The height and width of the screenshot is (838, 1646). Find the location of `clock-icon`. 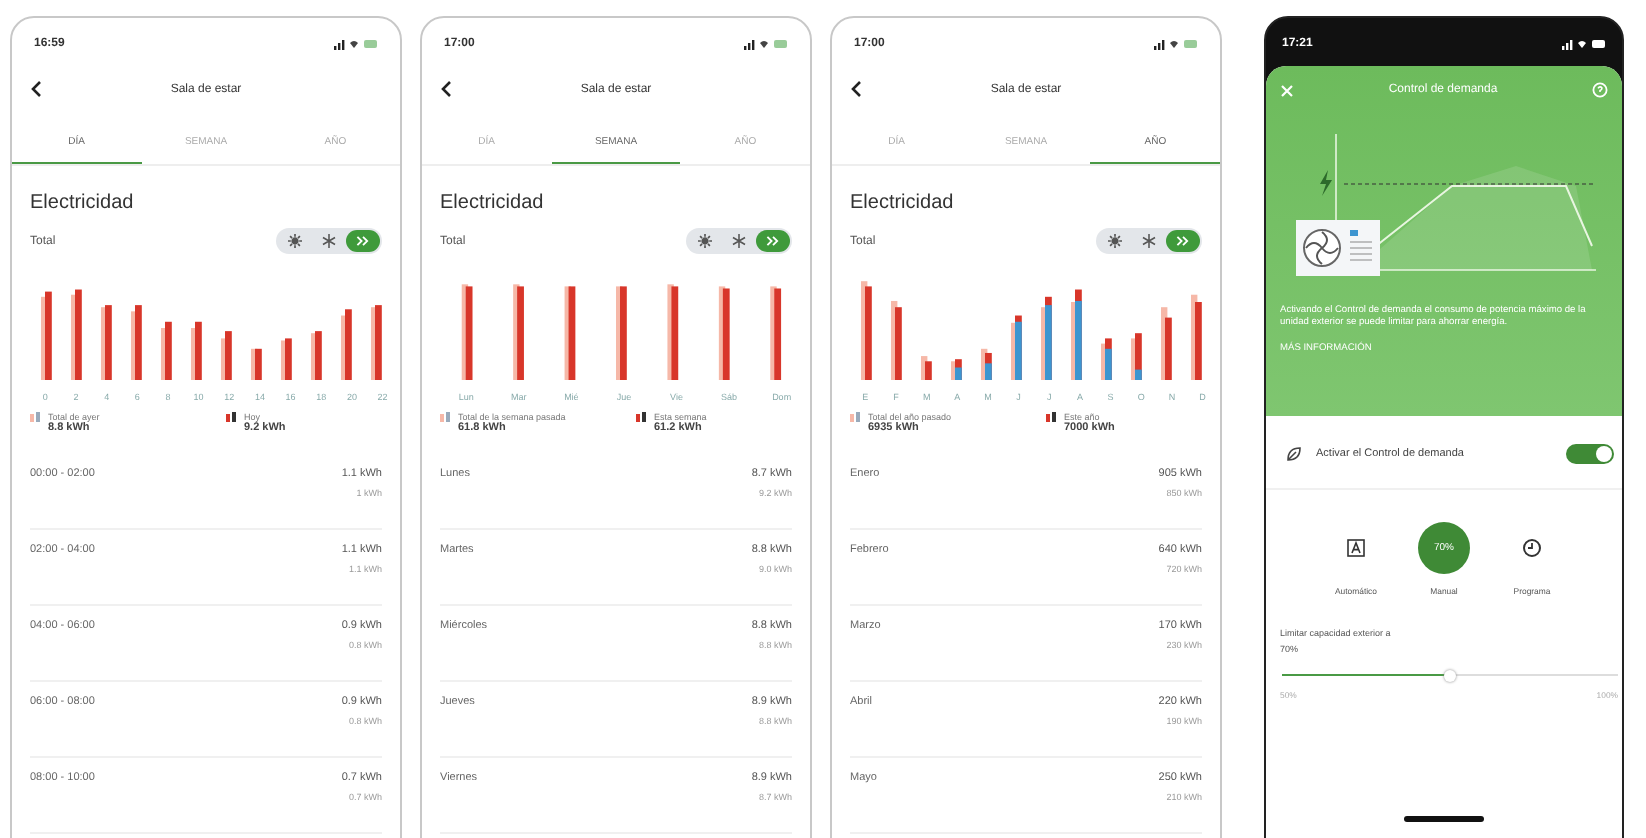

clock-icon is located at coordinates (1532, 548).